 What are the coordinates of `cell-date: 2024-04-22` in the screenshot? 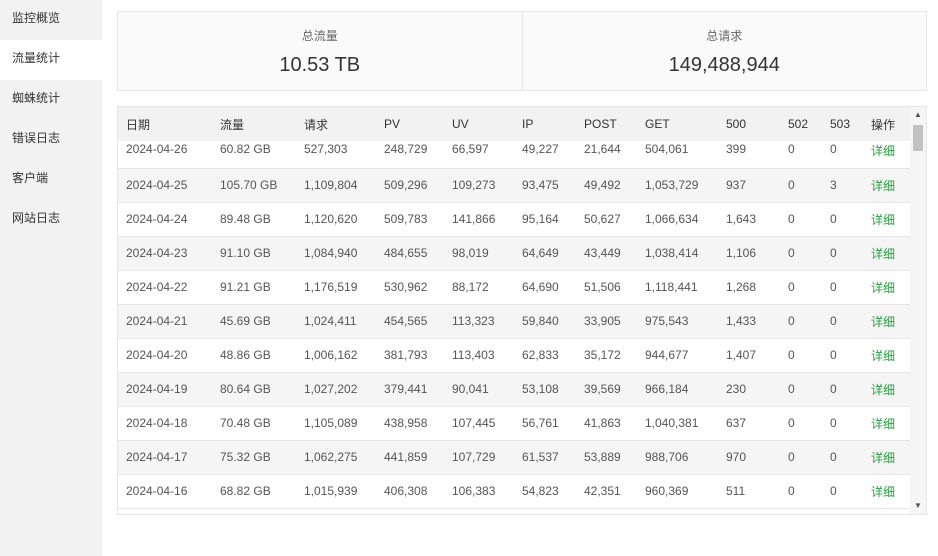 It's located at (157, 287).